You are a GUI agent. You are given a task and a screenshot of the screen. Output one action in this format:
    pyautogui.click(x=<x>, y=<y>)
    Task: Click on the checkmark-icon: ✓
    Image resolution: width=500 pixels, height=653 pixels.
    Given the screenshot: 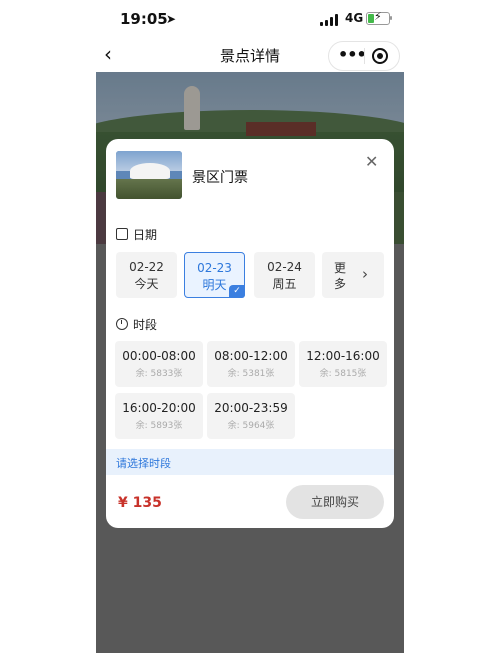 What is the action you would take?
    pyautogui.click(x=237, y=291)
    